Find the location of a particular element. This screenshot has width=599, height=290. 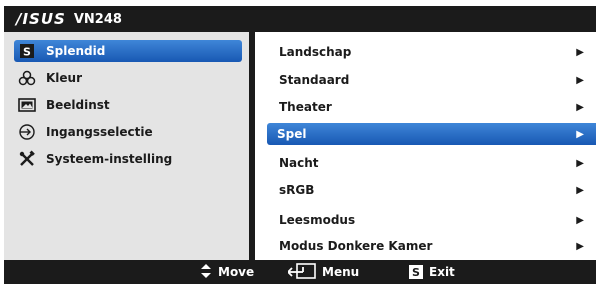

menu-item-label: Beeldinst is located at coordinates (78, 105).